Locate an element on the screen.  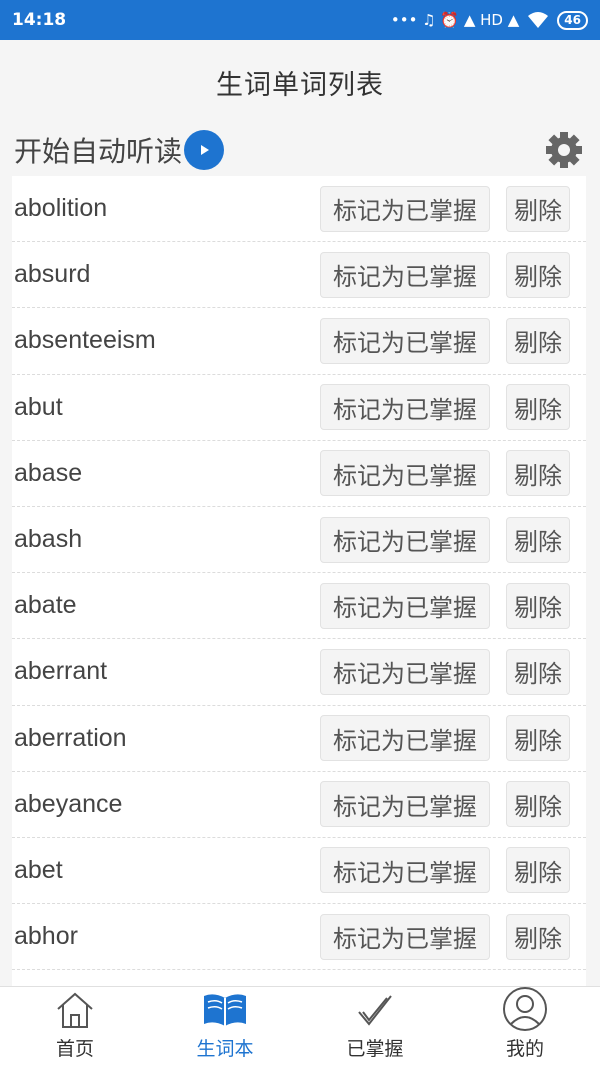
word-text: abut is located at coordinates (38, 406).